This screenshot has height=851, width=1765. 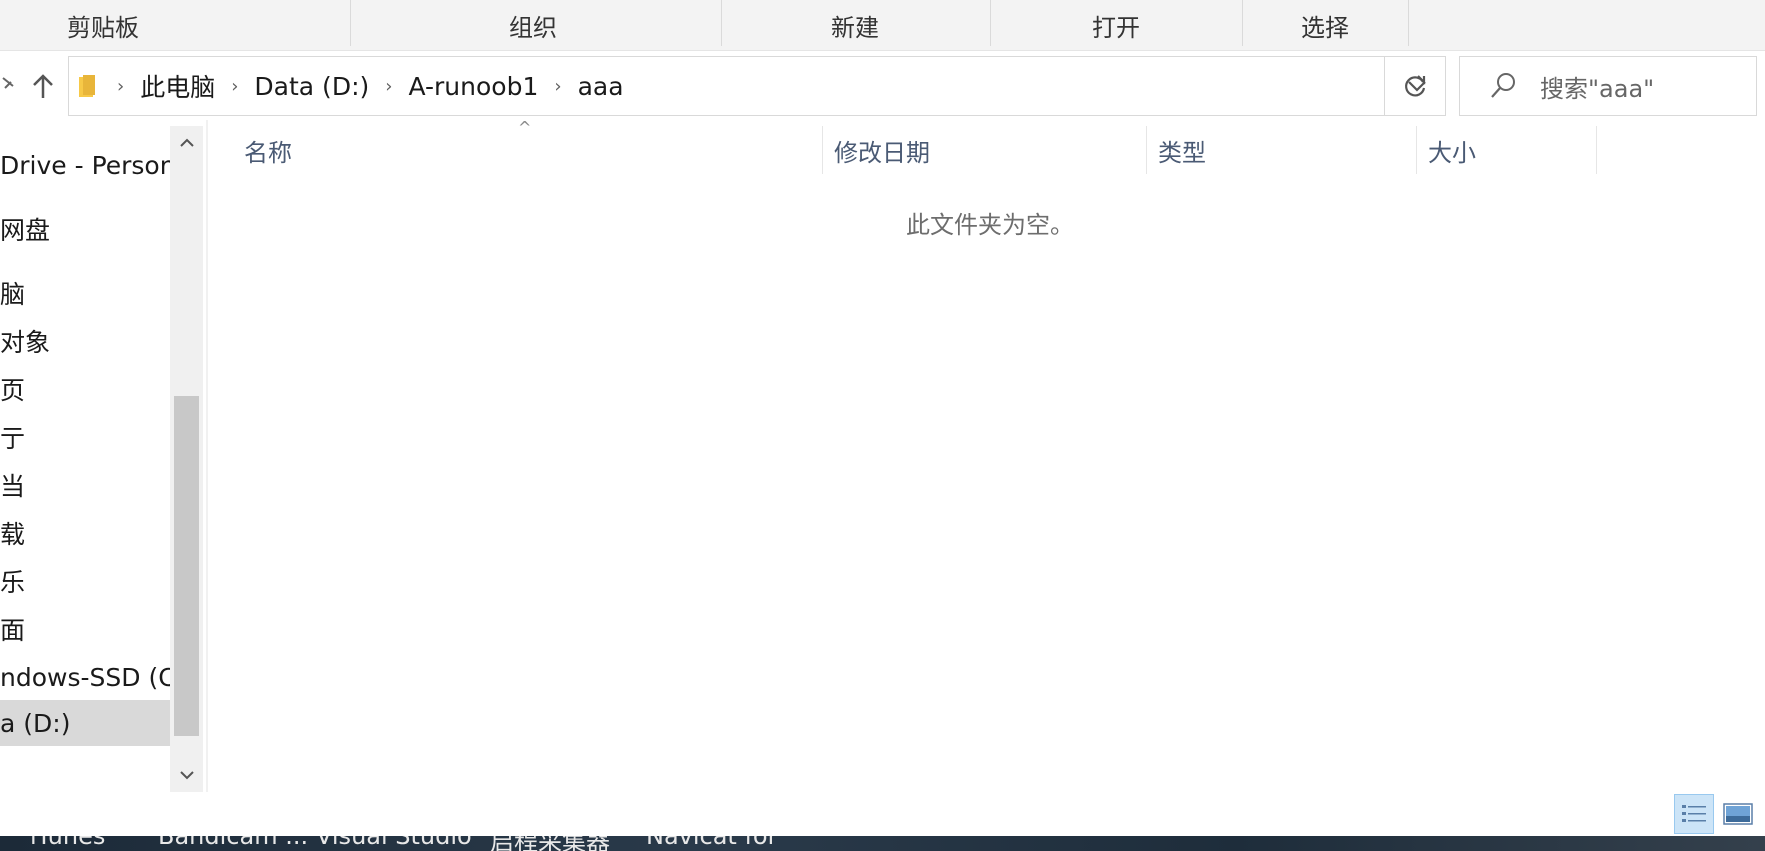 I want to click on nav-item-label: a (D:), so click(x=35, y=723).